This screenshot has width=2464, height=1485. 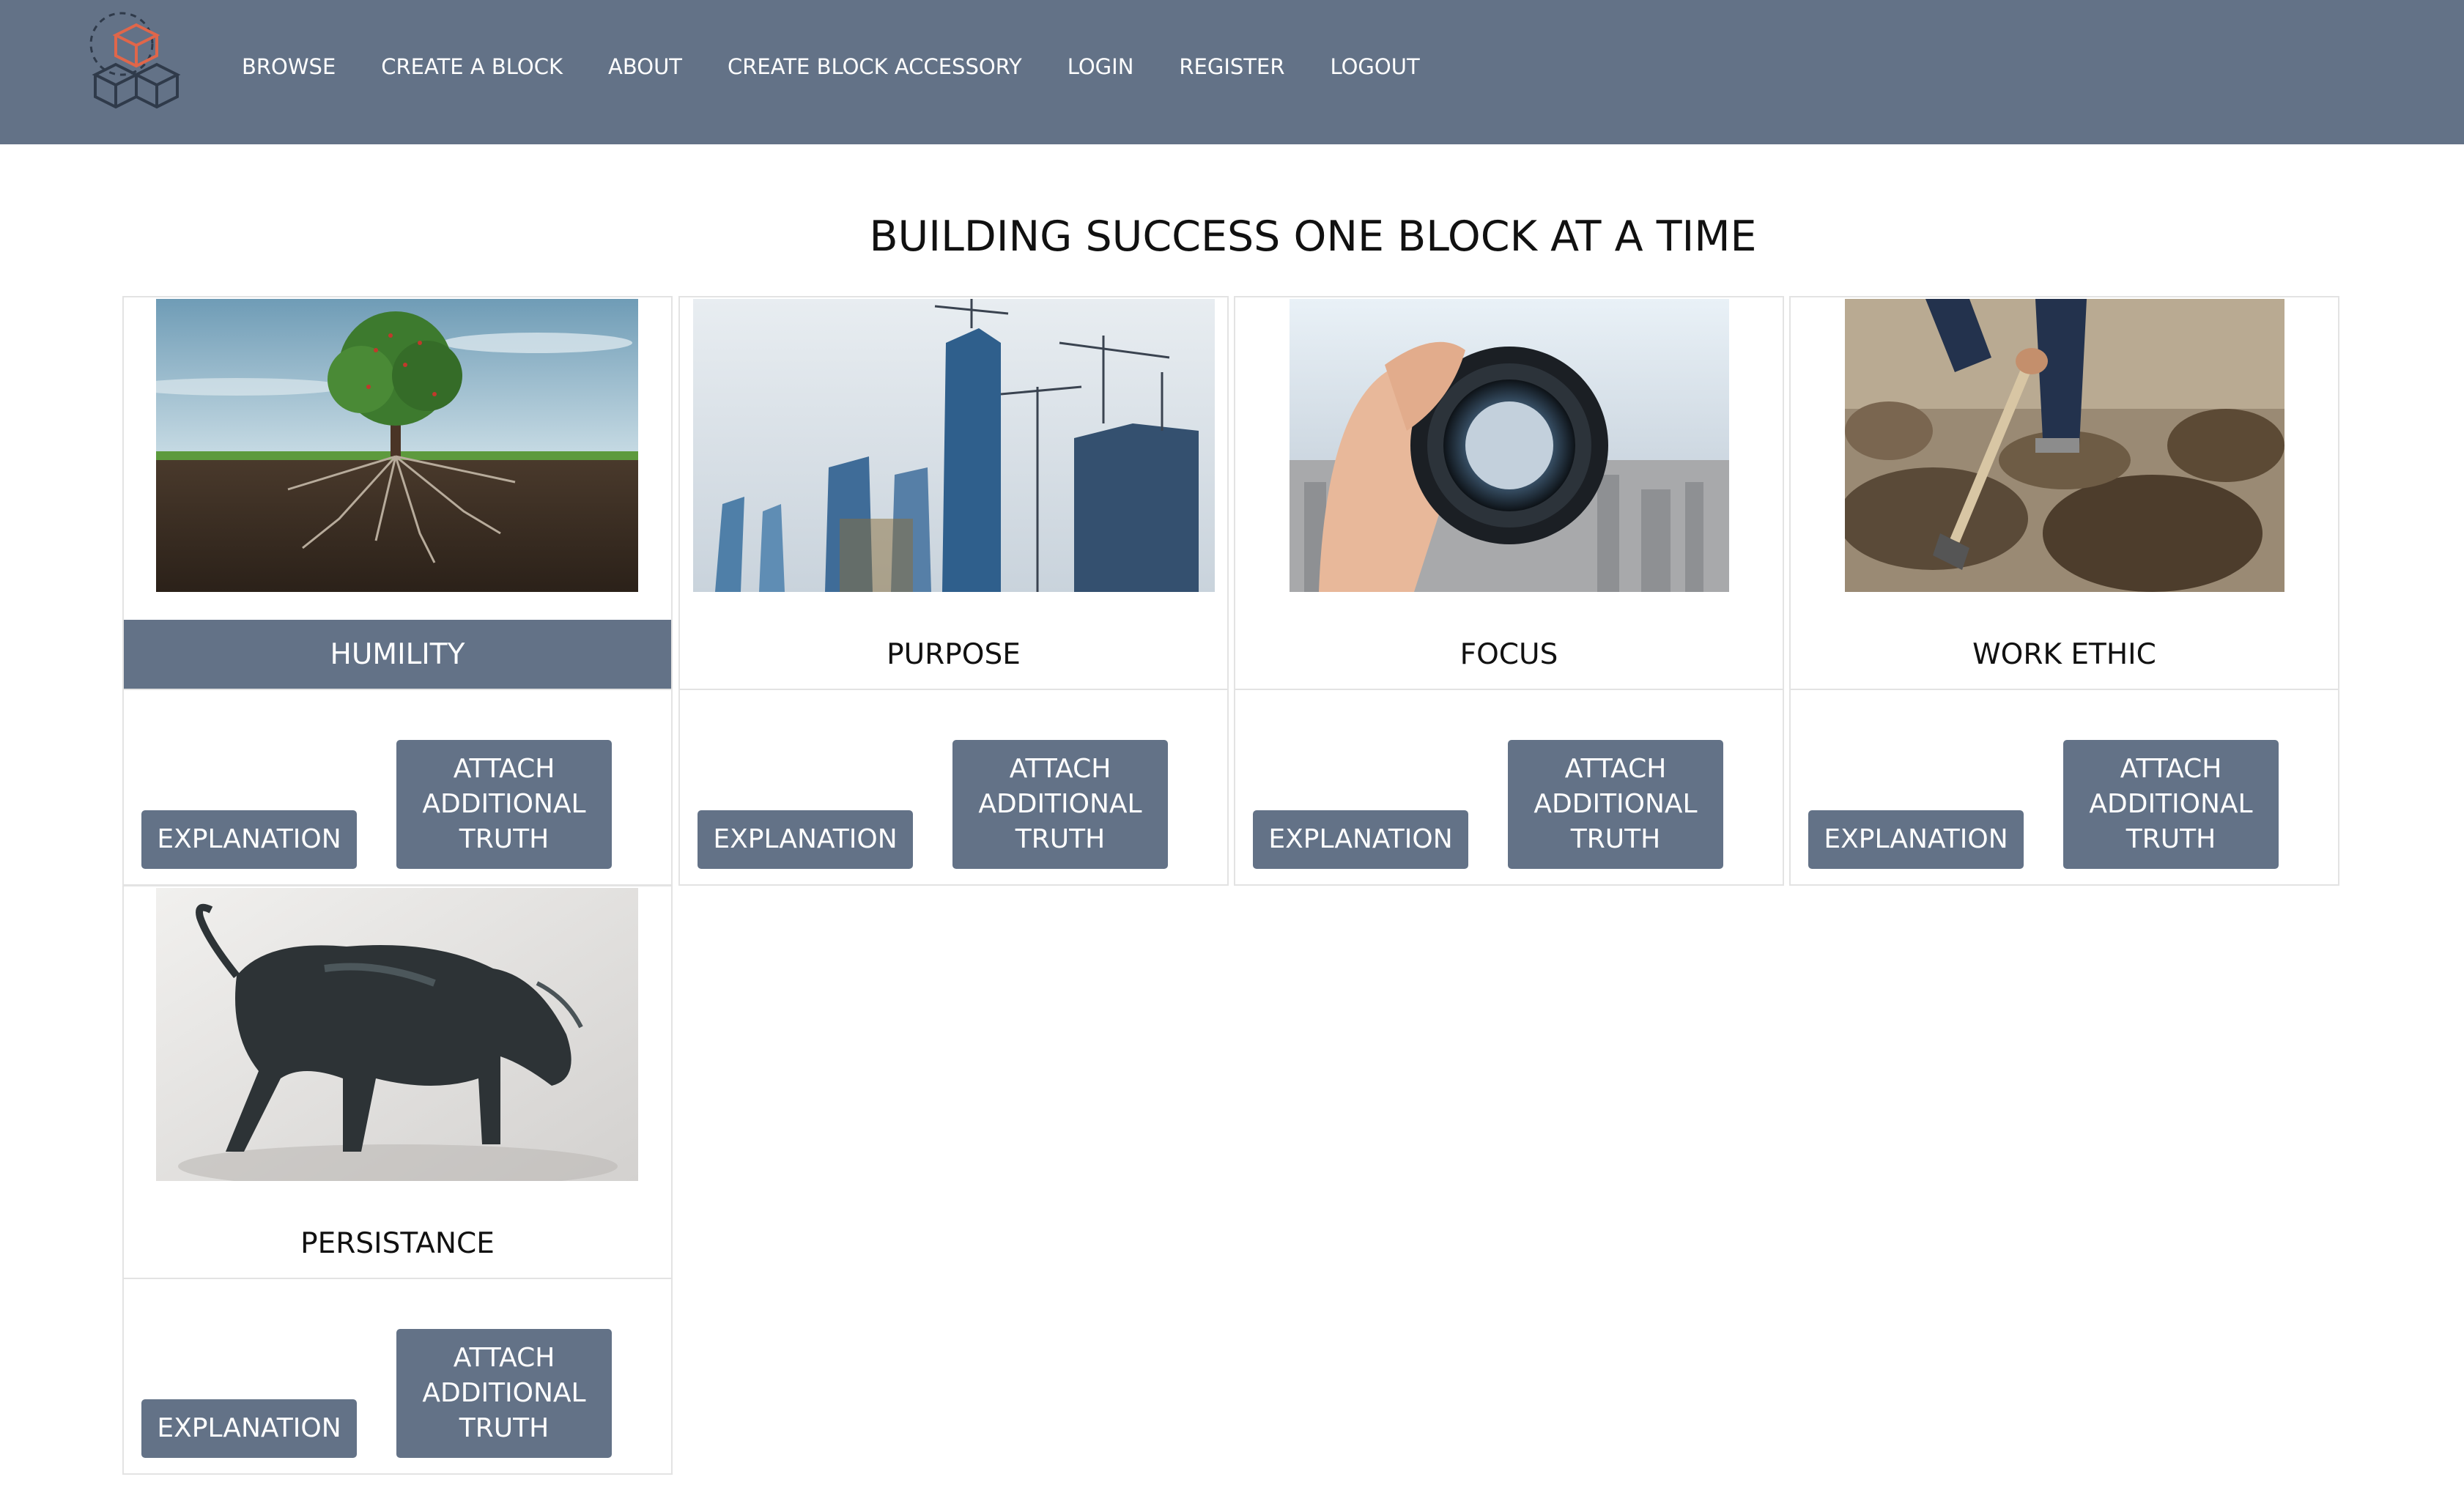 I want to click on card-label: WORK ETHIC, so click(x=2064, y=654).